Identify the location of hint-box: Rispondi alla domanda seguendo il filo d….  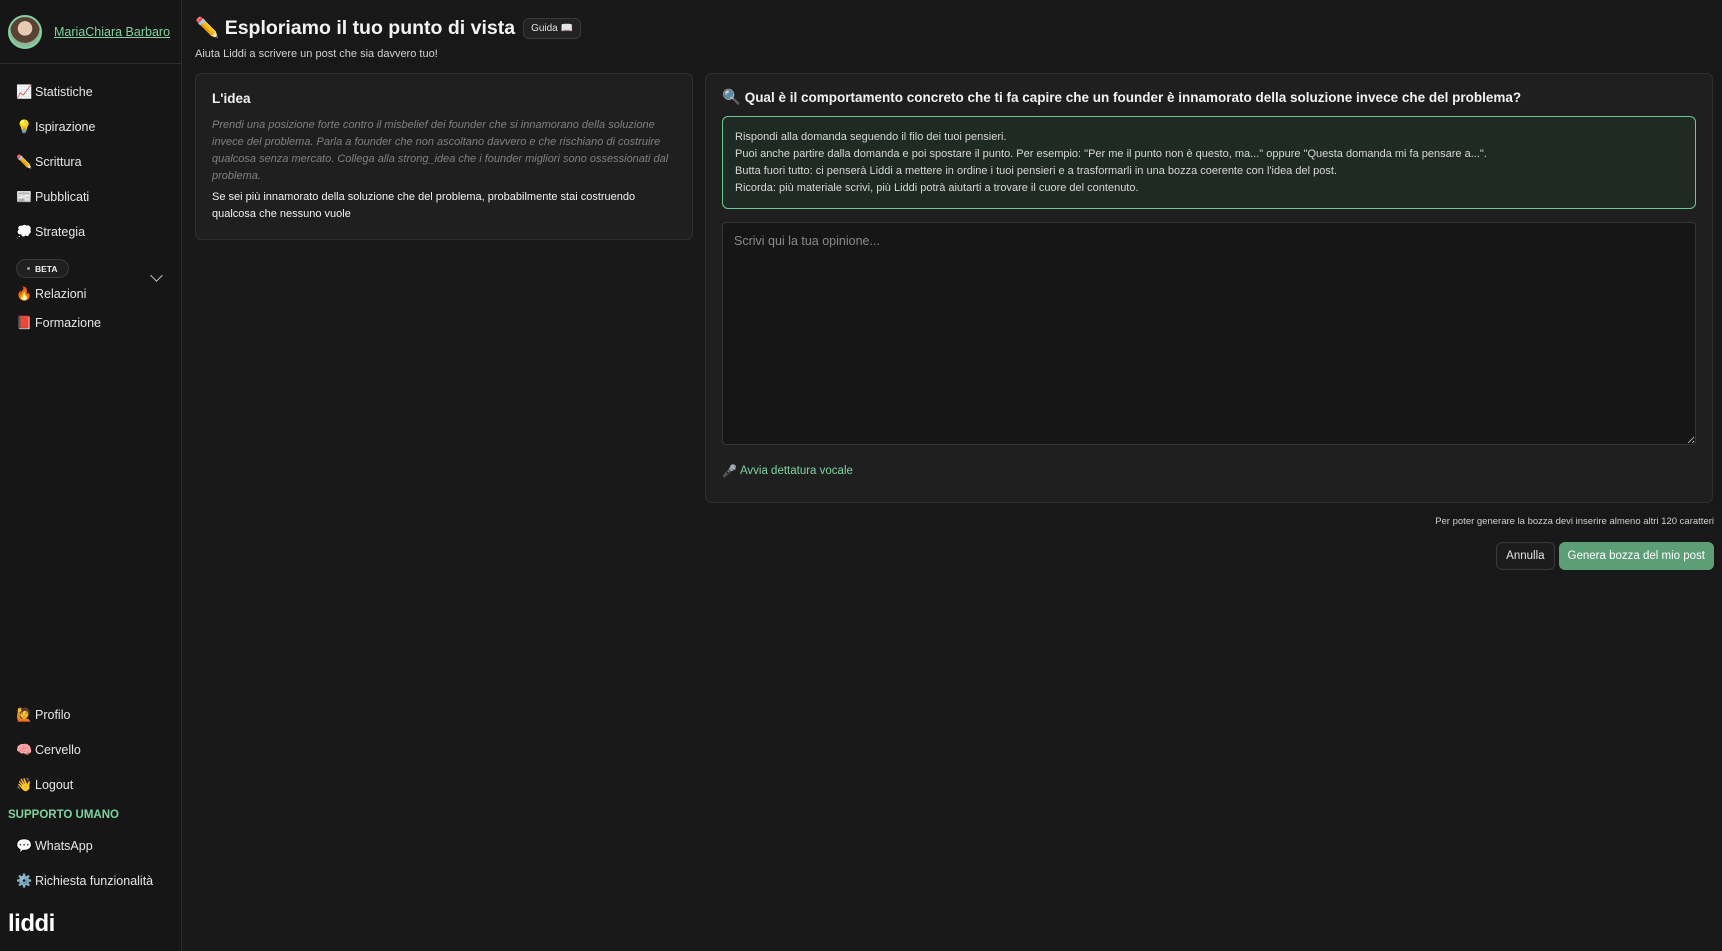
(1209, 162).